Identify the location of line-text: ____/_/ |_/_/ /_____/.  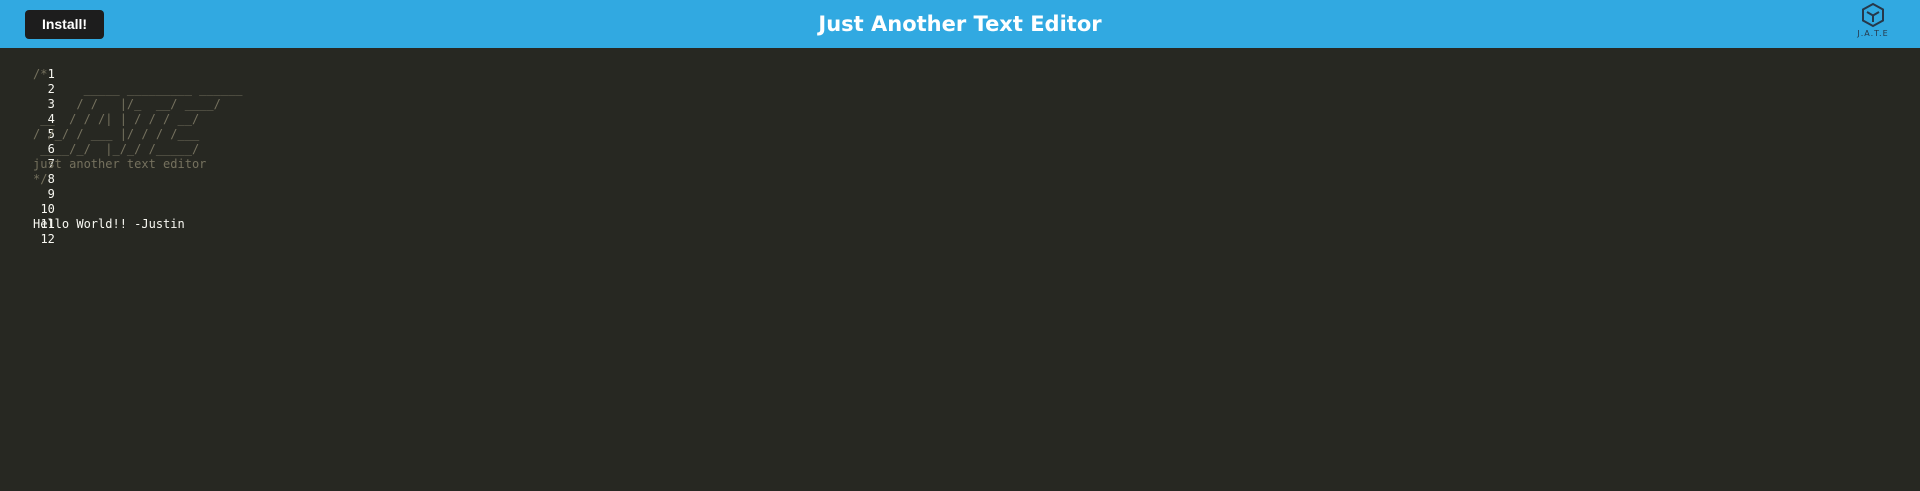
(116, 149).